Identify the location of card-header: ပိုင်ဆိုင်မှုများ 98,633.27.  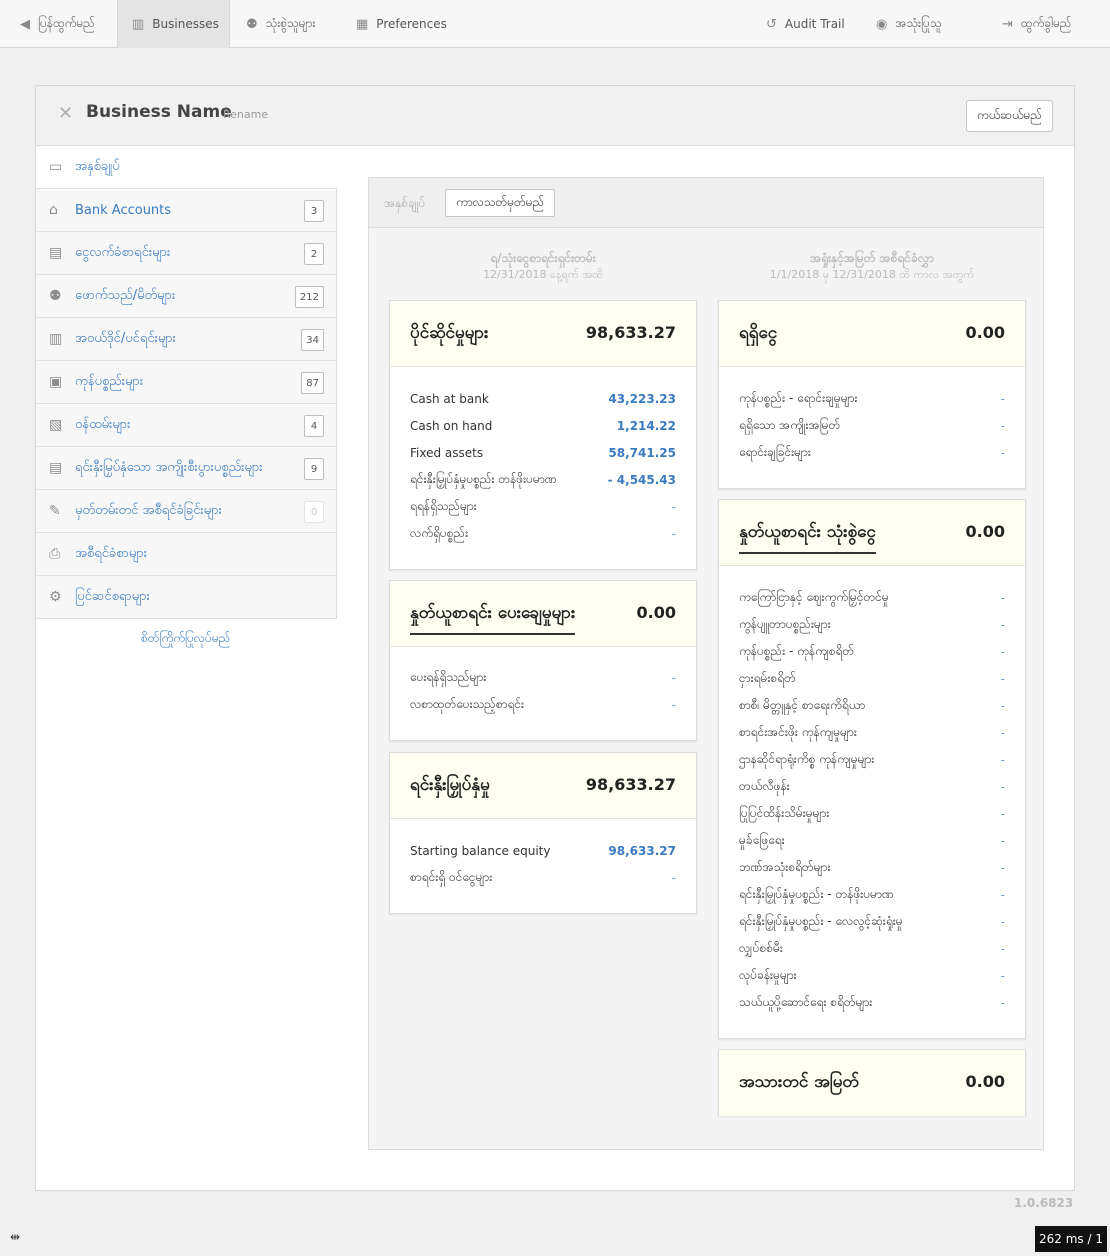
(543, 334).